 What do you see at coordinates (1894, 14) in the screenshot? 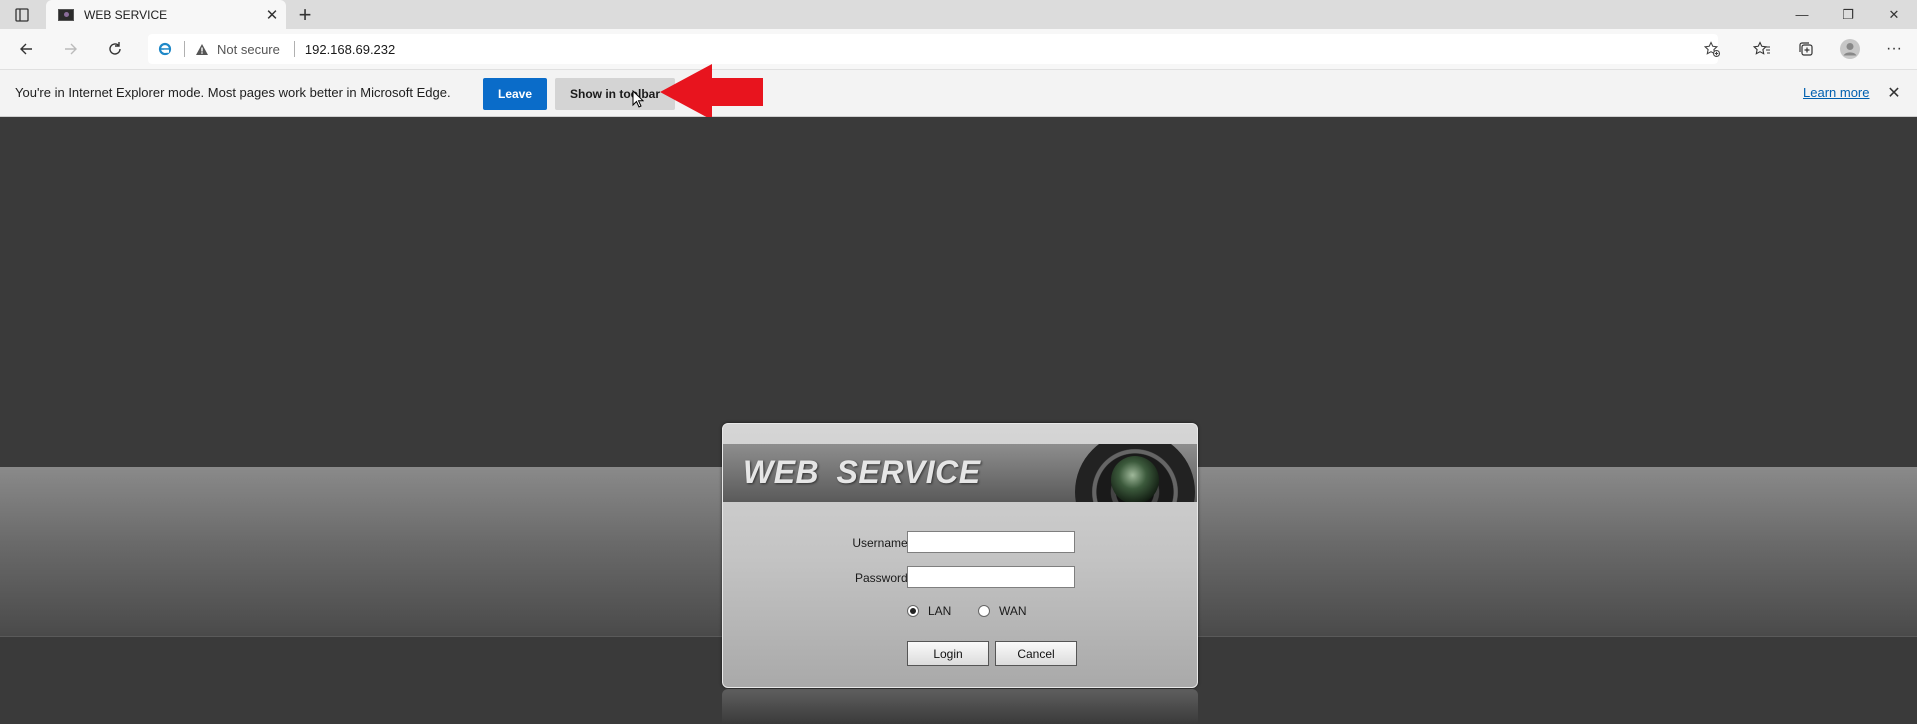
I see `close-window-icon: ✕` at bounding box center [1894, 14].